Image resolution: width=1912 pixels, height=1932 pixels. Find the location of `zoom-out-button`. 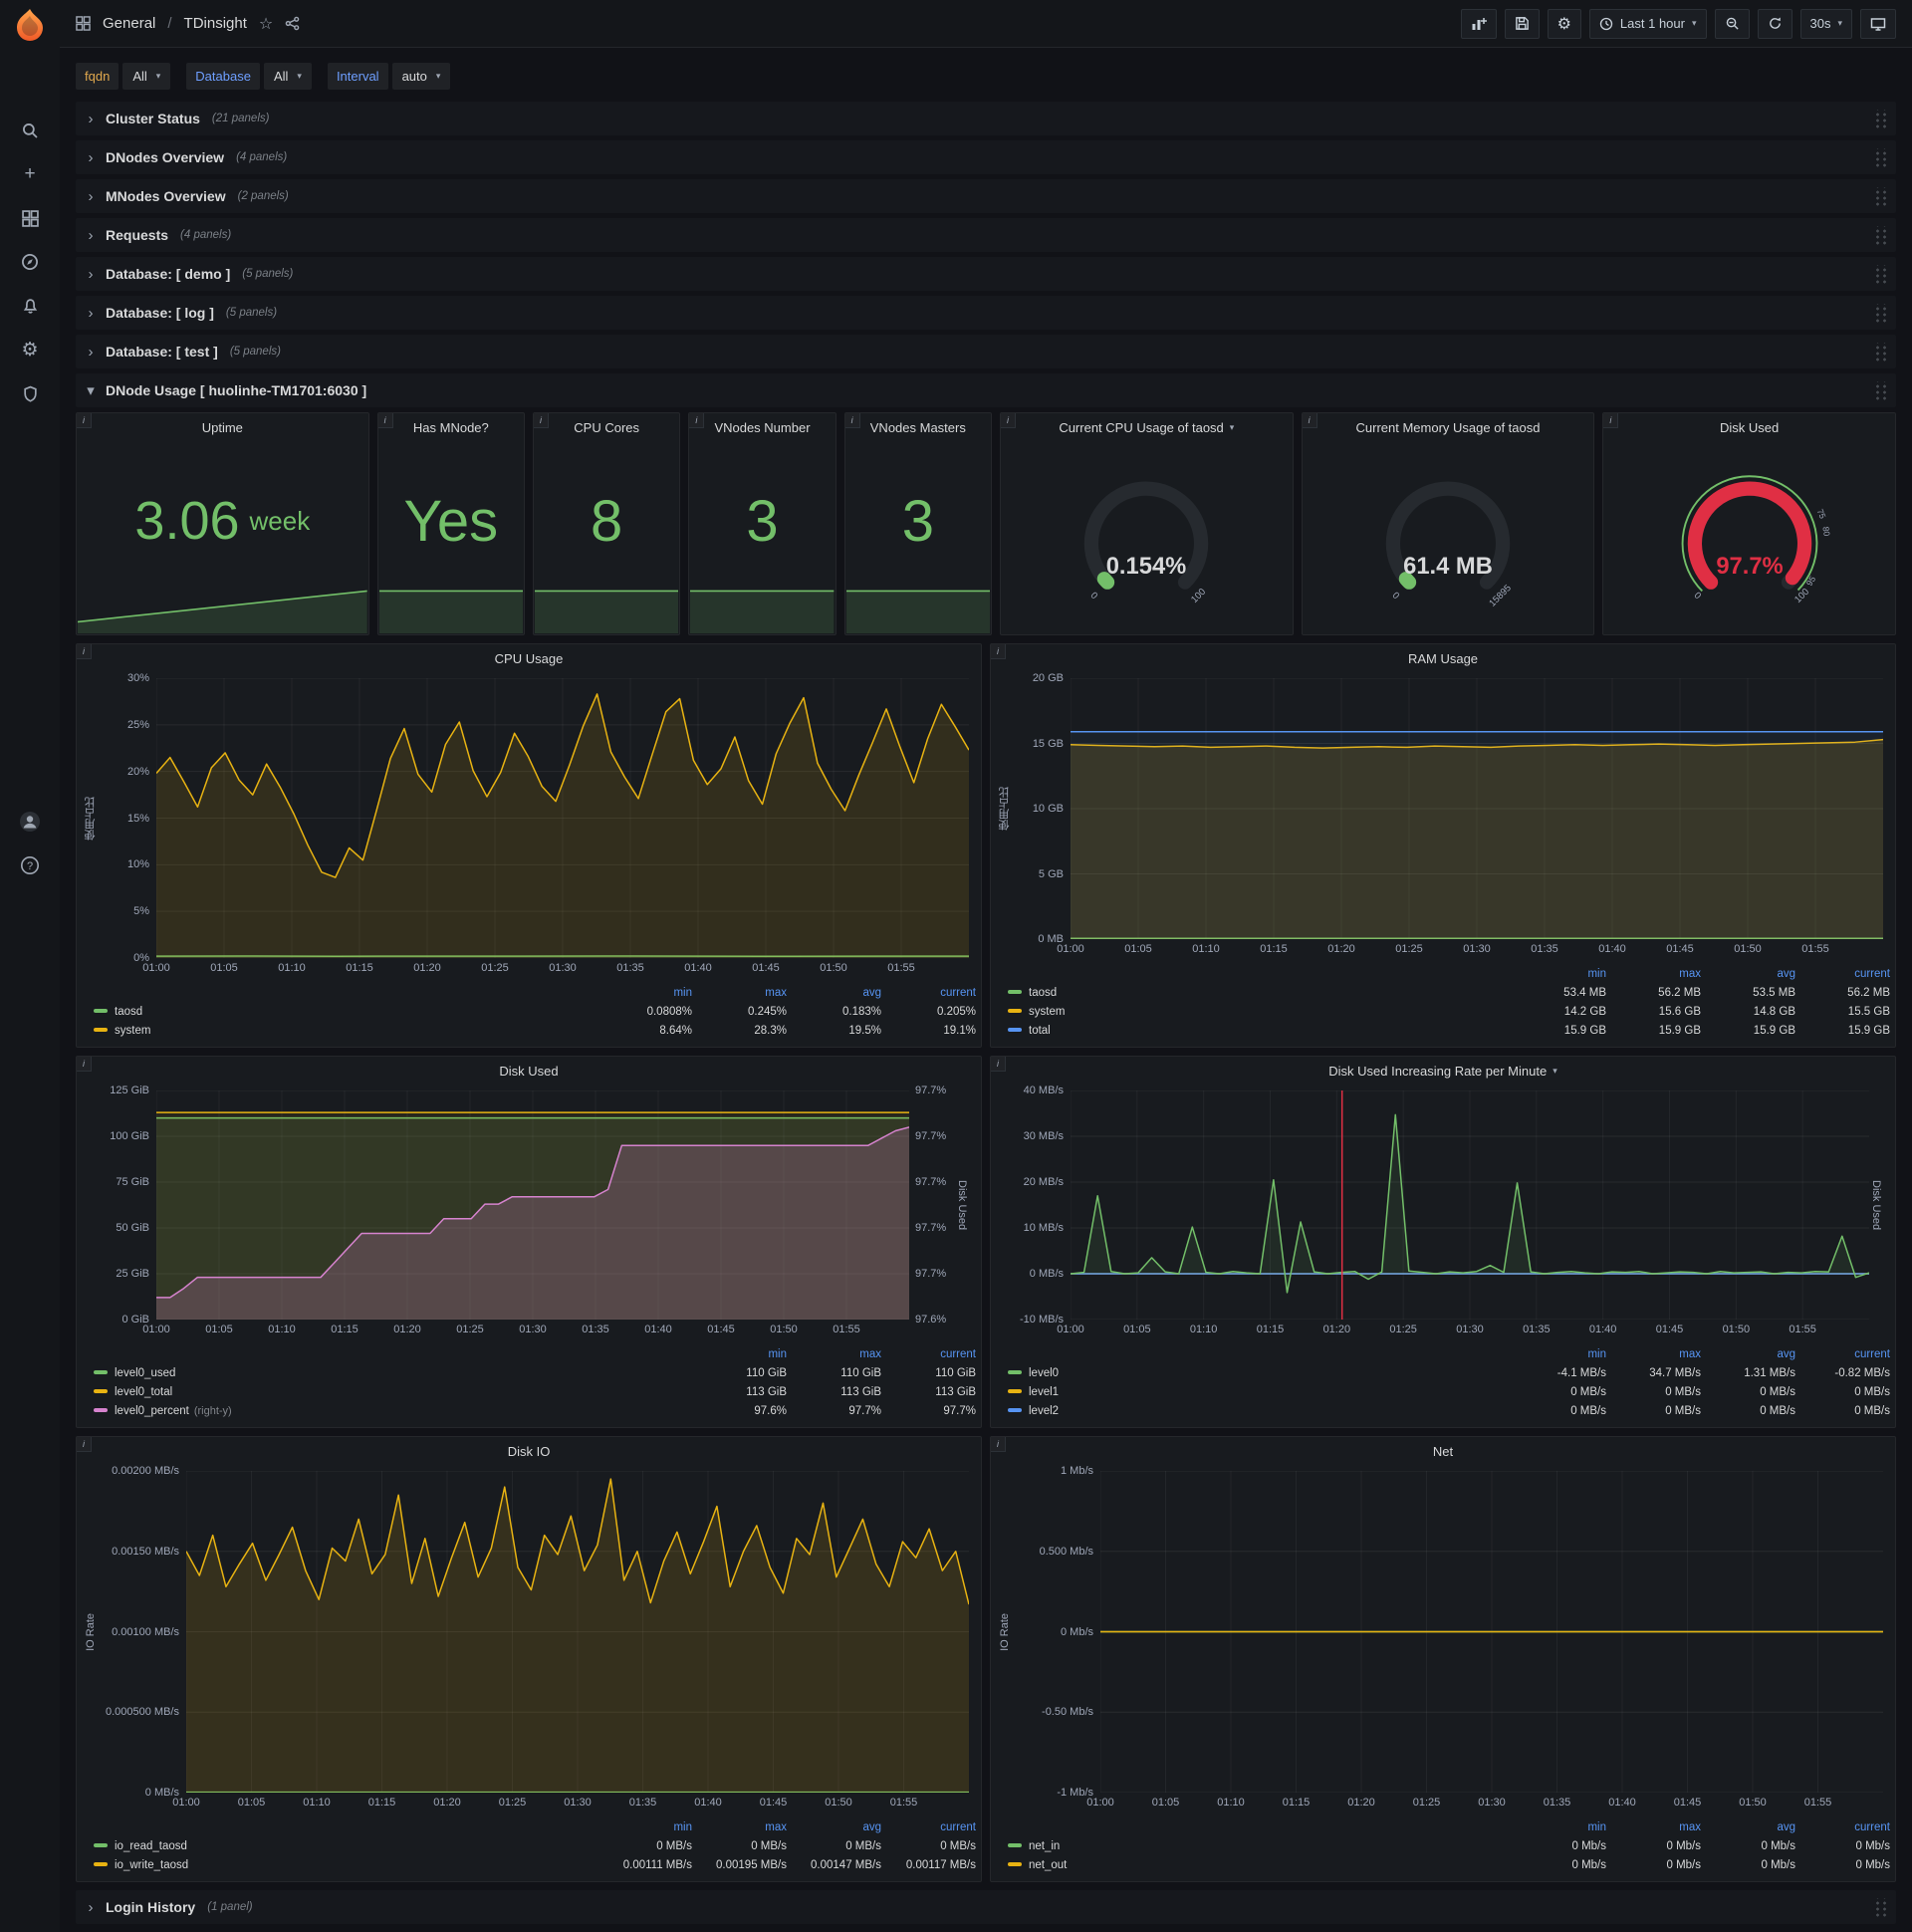

zoom-out-button is located at coordinates (1732, 24).